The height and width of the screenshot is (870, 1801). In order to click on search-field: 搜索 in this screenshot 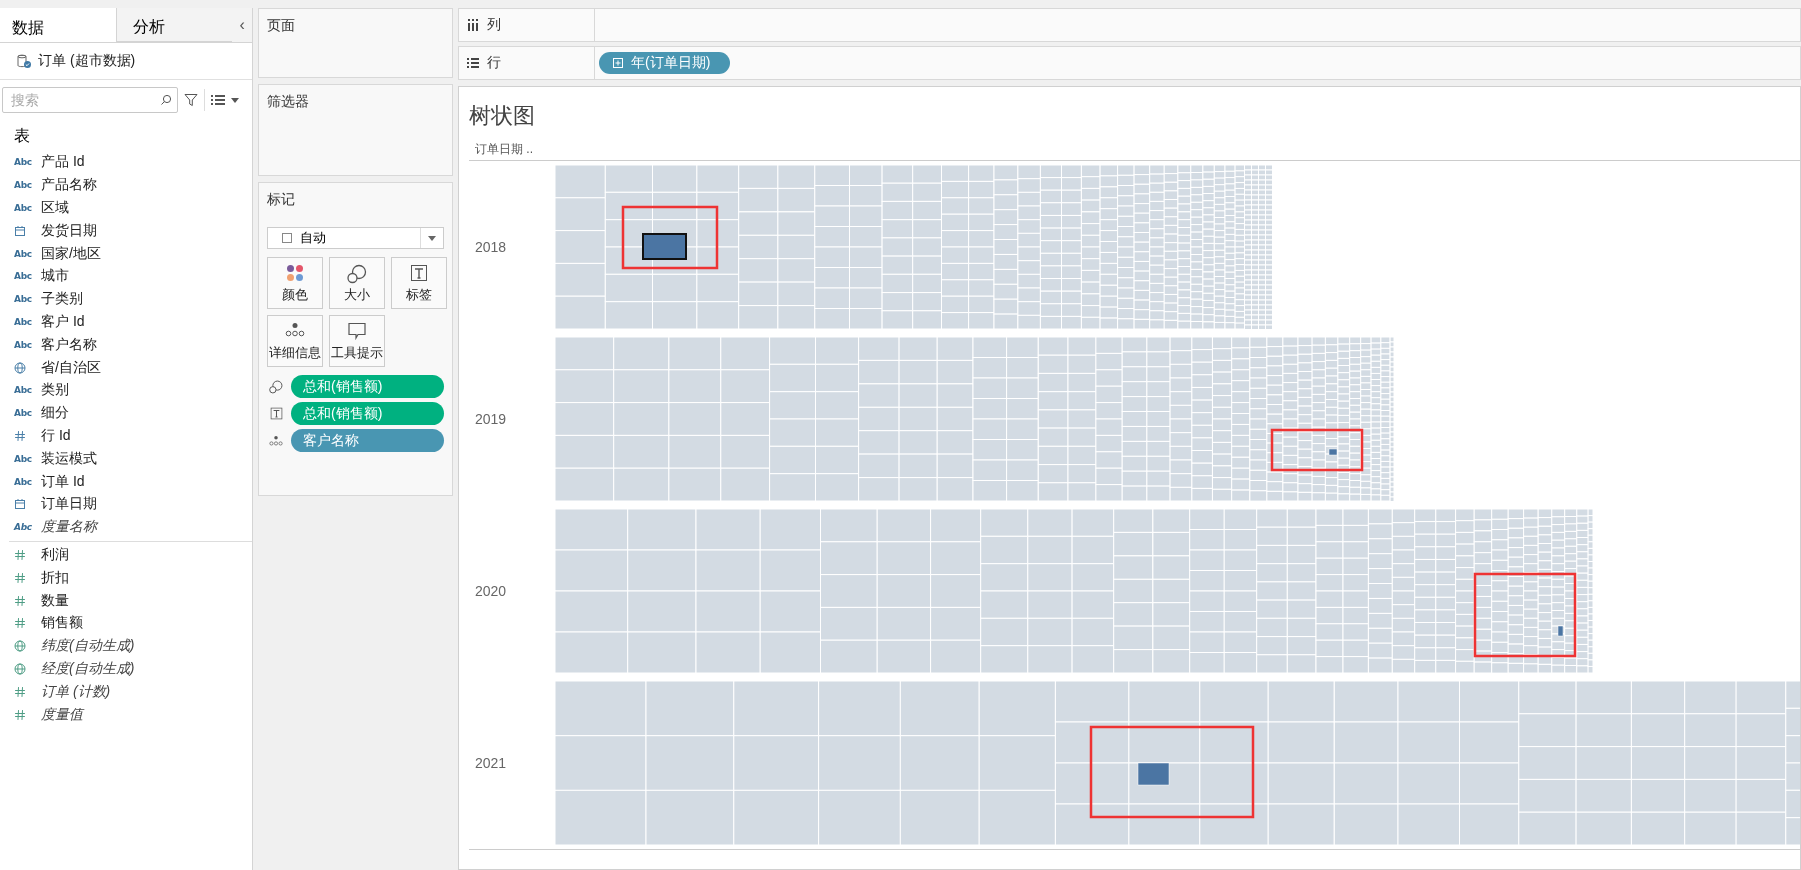, I will do `click(90, 100)`.